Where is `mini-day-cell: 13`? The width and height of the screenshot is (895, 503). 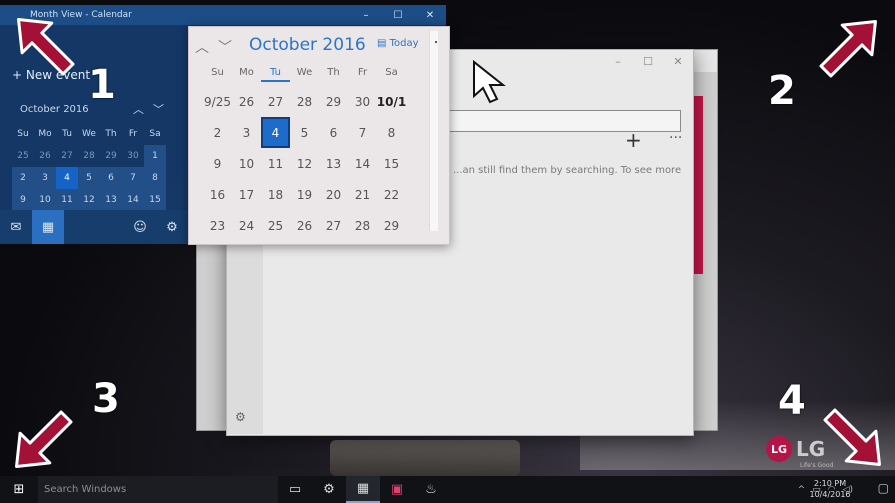
mini-day-cell: 13 is located at coordinates (111, 200).